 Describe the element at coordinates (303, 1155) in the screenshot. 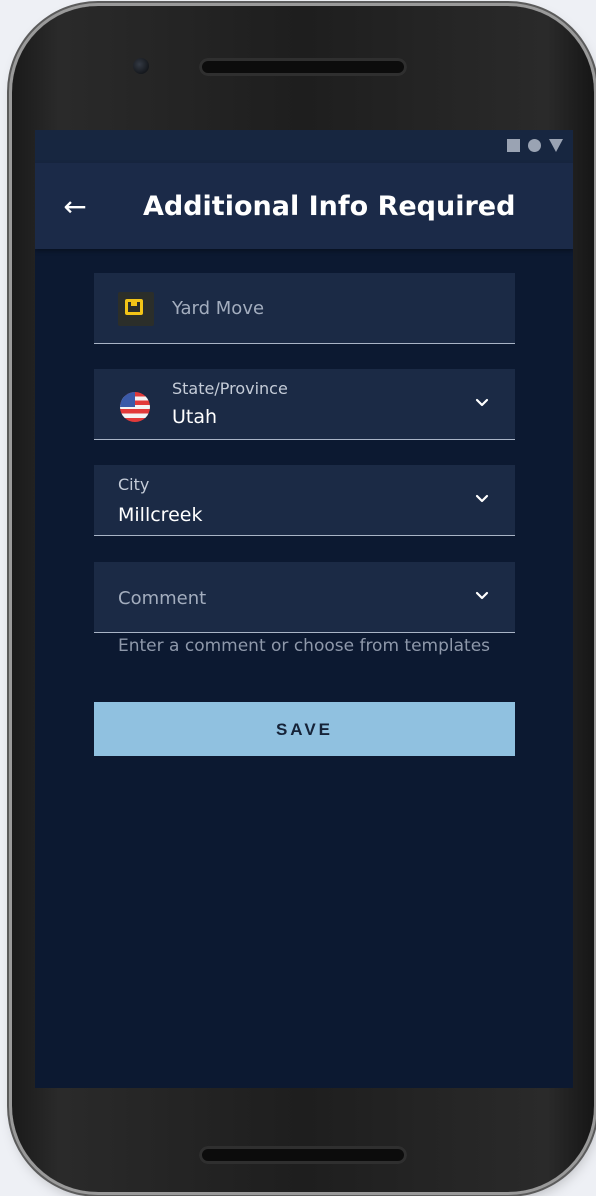

I see `bottom-speaker` at that location.